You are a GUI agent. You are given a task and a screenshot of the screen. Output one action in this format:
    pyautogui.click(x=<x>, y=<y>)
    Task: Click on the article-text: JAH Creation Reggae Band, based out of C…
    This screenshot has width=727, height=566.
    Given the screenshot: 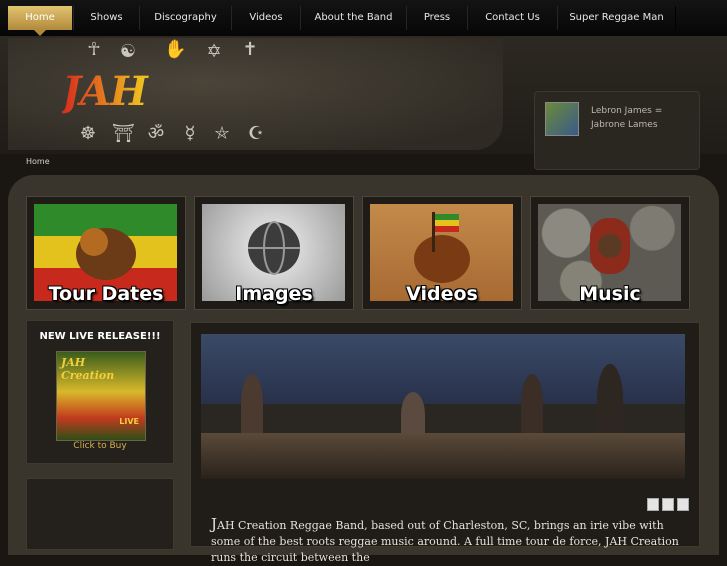 What is the action you would take?
    pyautogui.click(x=450, y=541)
    